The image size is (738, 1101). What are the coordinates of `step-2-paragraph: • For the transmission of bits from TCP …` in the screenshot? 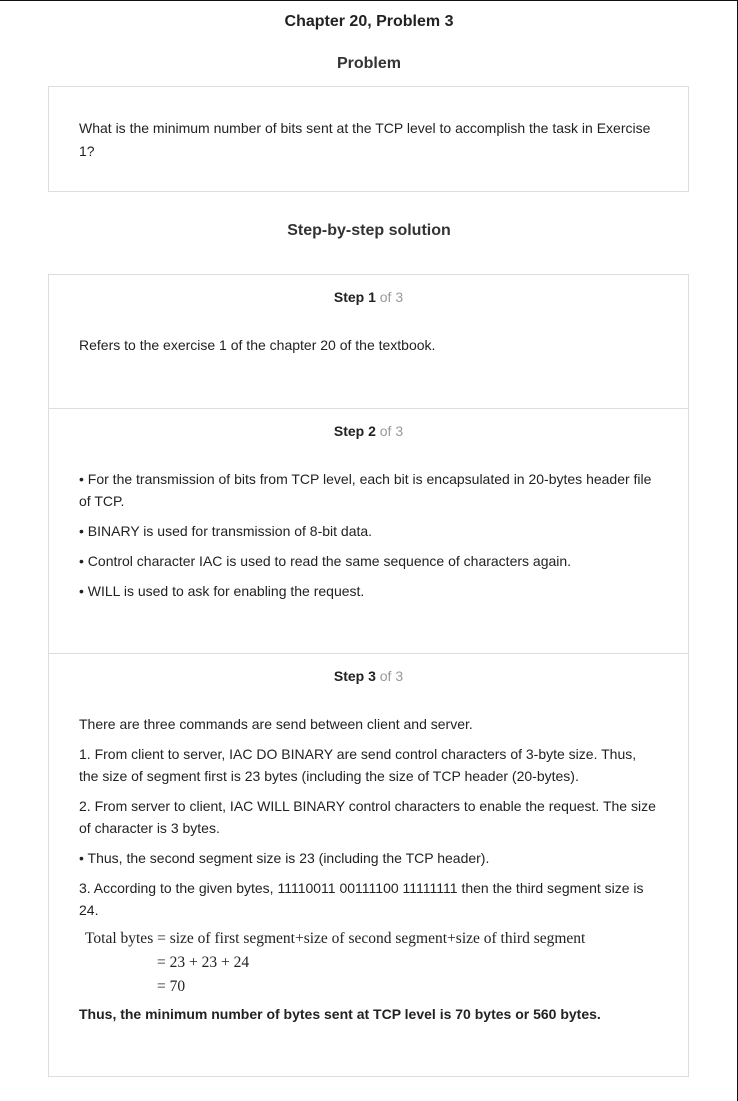 It's located at (365, 490).